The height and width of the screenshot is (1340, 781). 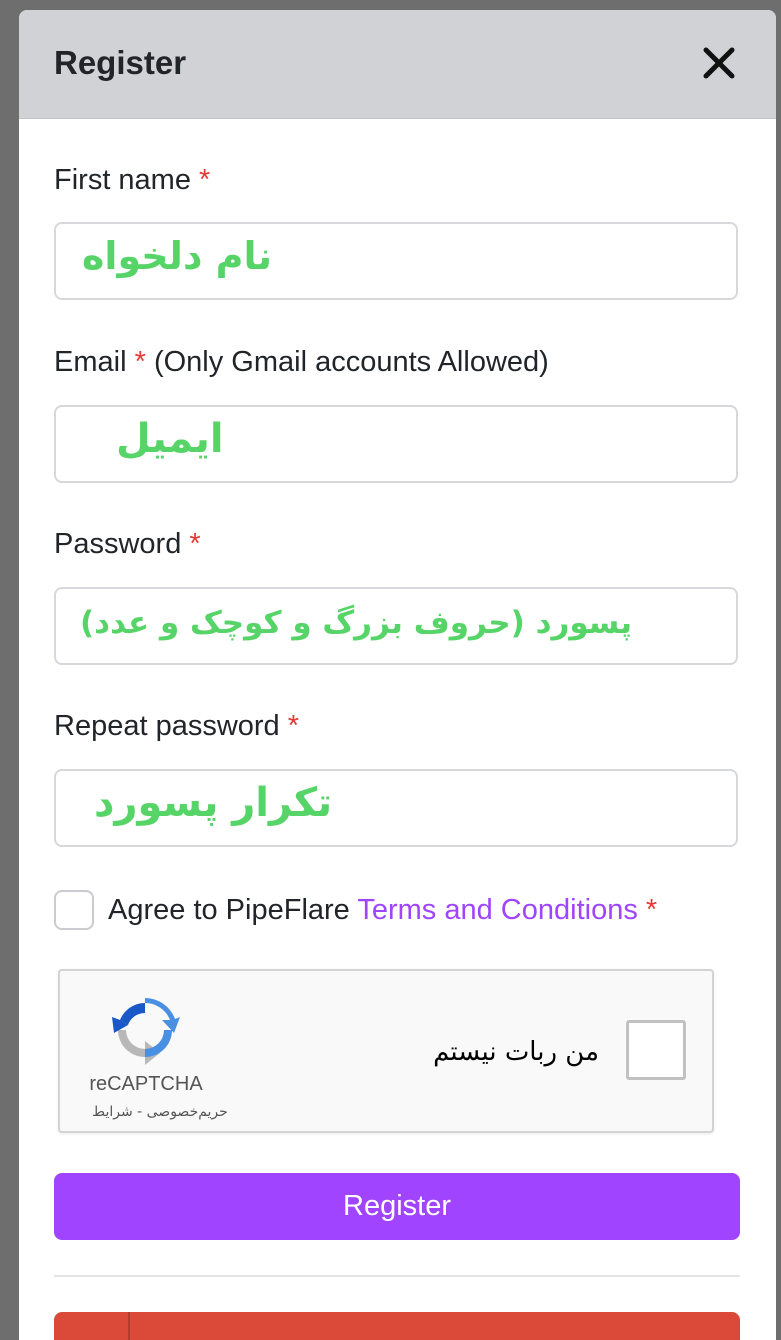 I want to click on first-name-overlay-text: نام دلخواه, so click(x=177, y=256).